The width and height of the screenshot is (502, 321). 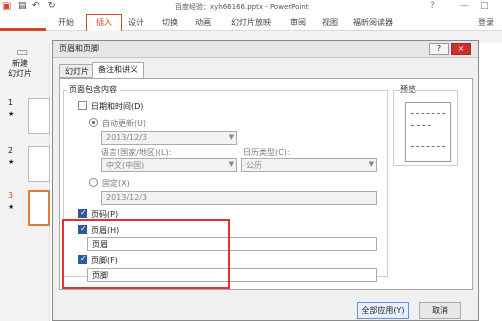 I want to click on tab-design: 设计, so click(x=136, y=22).